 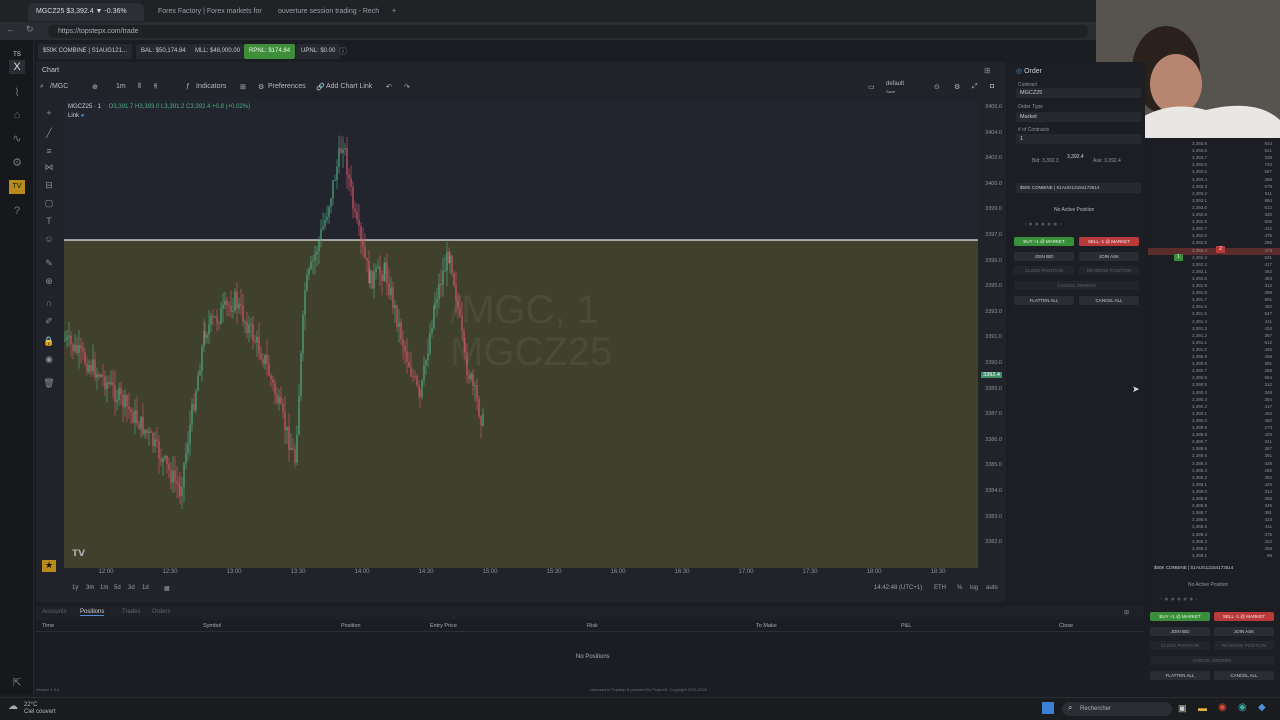 I want to click on ladder-row: 3,393.9 544, so click(x=1214, y=144).